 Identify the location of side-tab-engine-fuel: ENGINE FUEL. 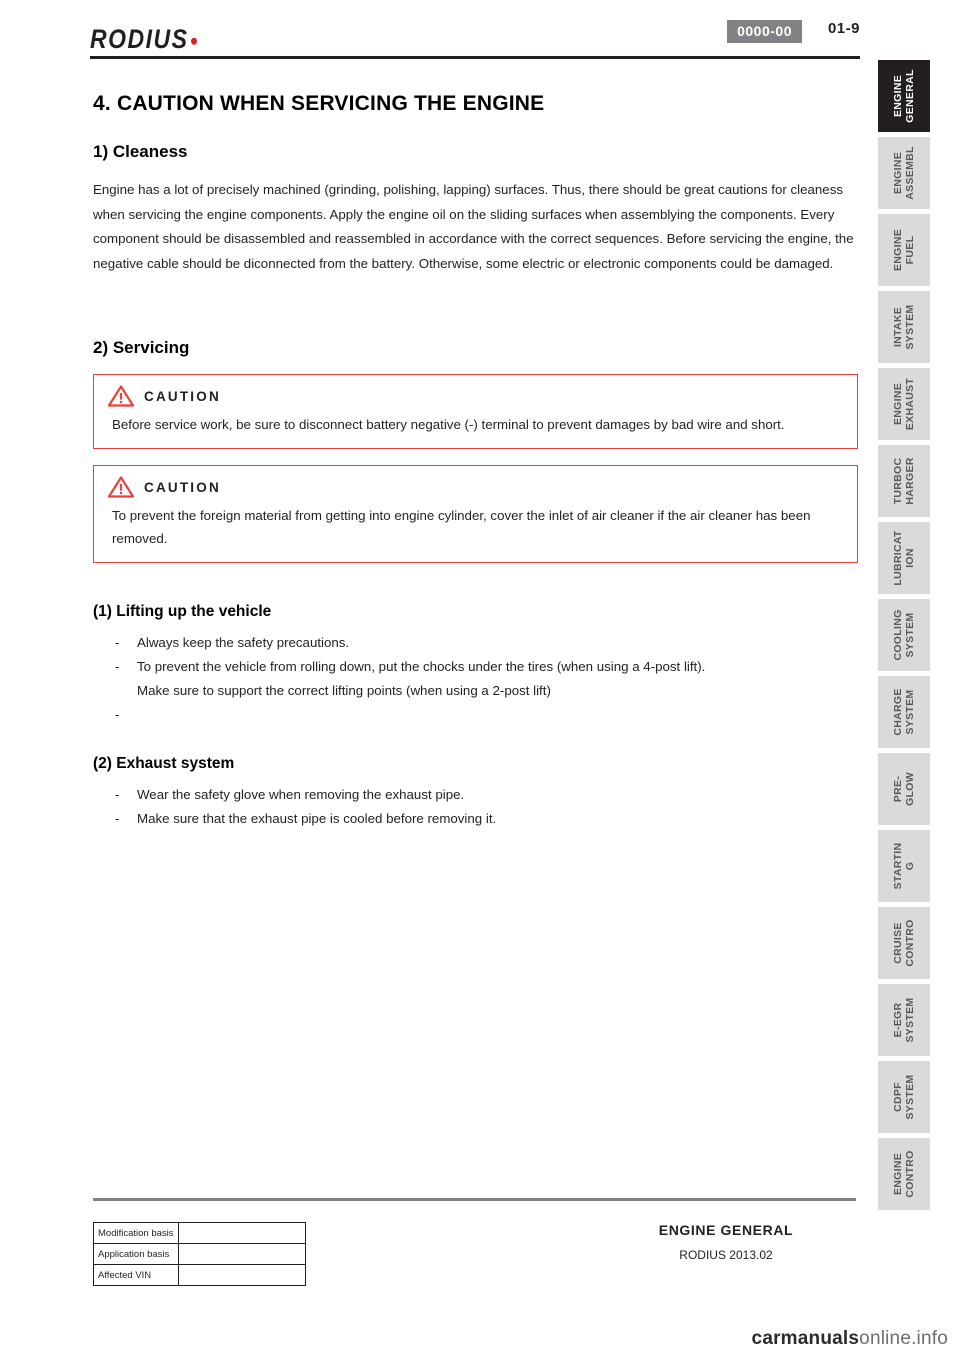
(904, 250).